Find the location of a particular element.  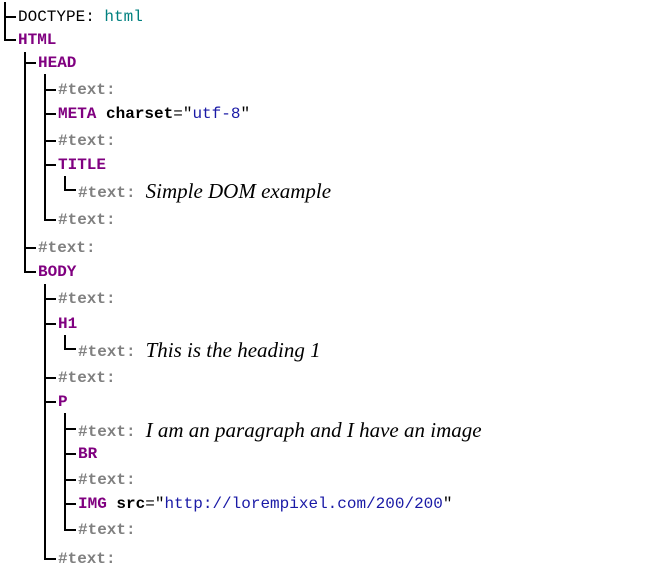

element-name: IMG is located at coordinates (92, 504).